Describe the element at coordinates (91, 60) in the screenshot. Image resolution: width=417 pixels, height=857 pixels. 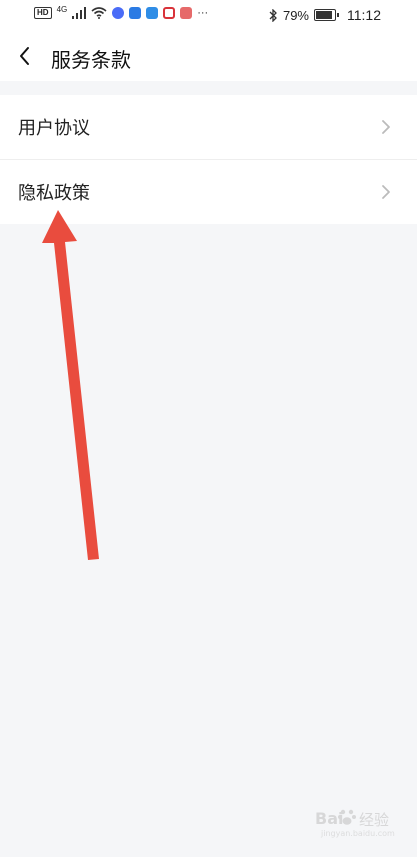
I see `page-title: 服务条款` at that location.